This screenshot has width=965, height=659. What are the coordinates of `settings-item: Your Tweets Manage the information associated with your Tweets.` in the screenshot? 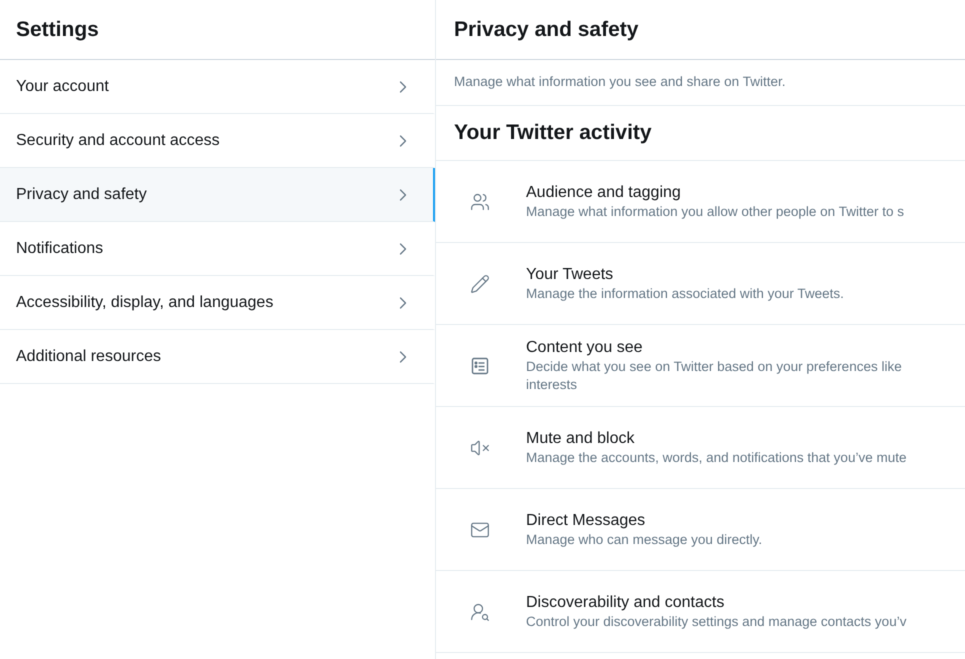 It's located at (700, 284).